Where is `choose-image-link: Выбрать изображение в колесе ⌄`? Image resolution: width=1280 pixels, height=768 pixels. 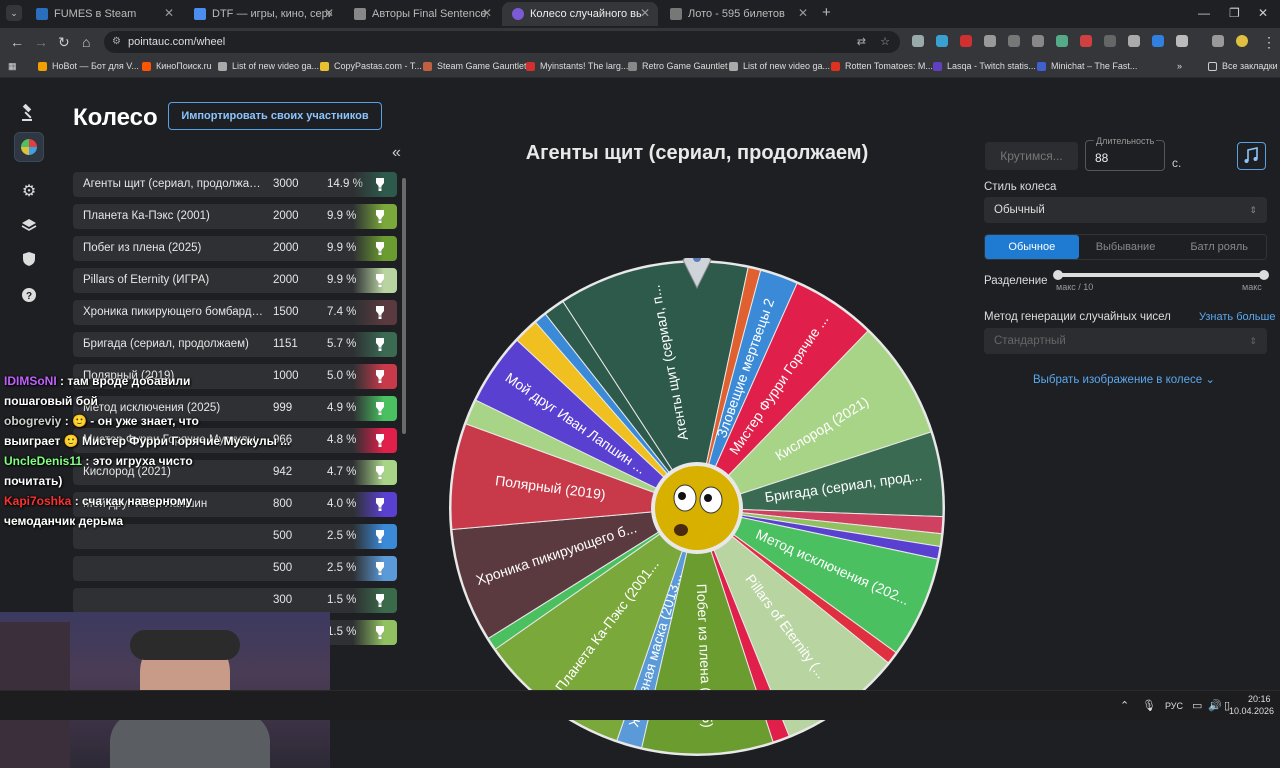 choose-image-link: Выбрать изображение в колесе ⌄ is located at coordinates (1124, 379).